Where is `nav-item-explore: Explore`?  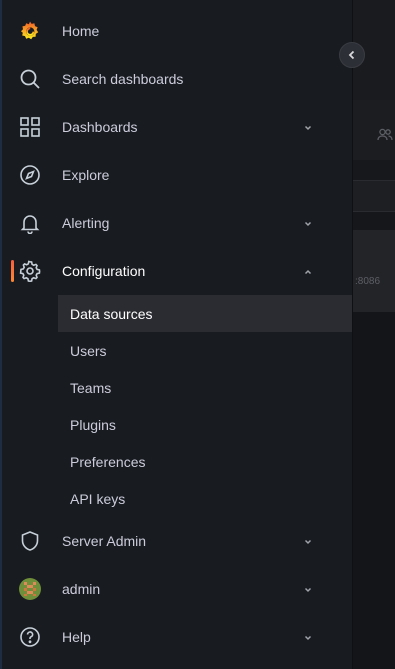 nav-item-explore: Explore is located at coordinates (177, 175).